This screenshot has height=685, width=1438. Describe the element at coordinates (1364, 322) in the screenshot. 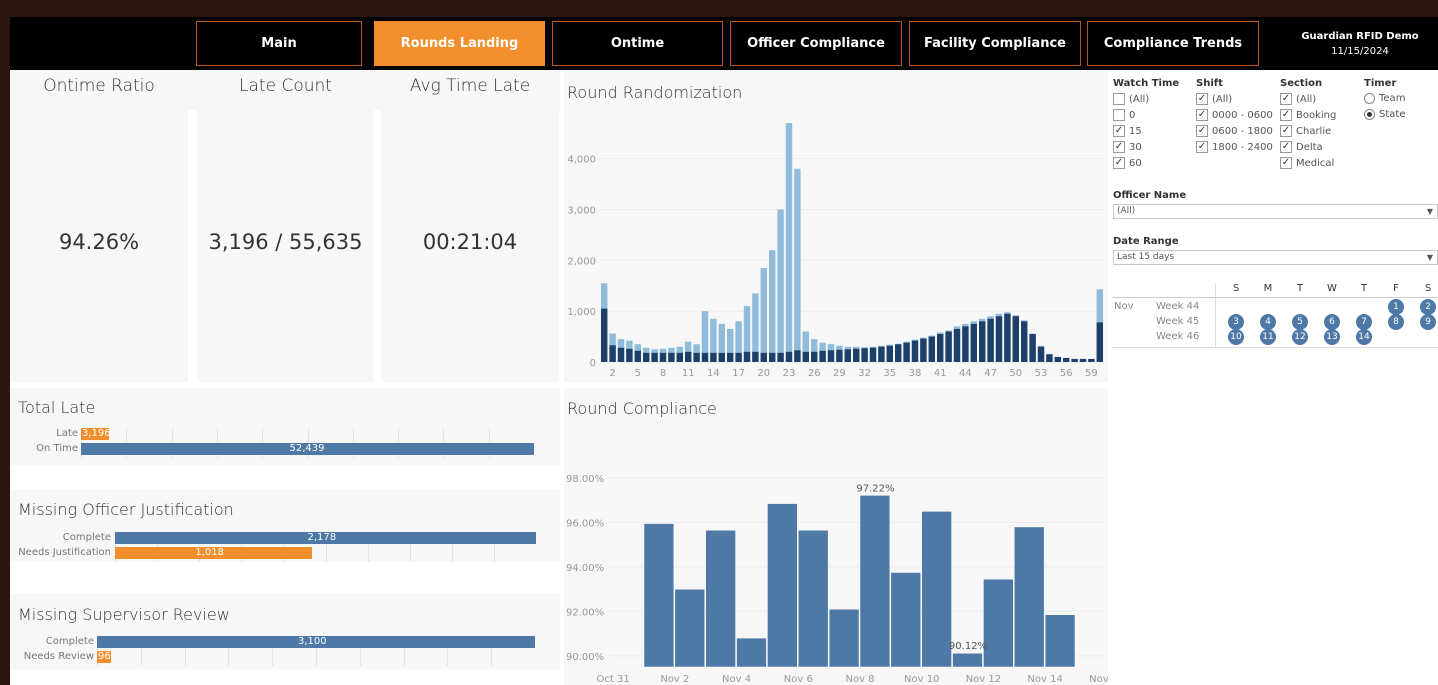

I see `calendar-day: 7` at that location.